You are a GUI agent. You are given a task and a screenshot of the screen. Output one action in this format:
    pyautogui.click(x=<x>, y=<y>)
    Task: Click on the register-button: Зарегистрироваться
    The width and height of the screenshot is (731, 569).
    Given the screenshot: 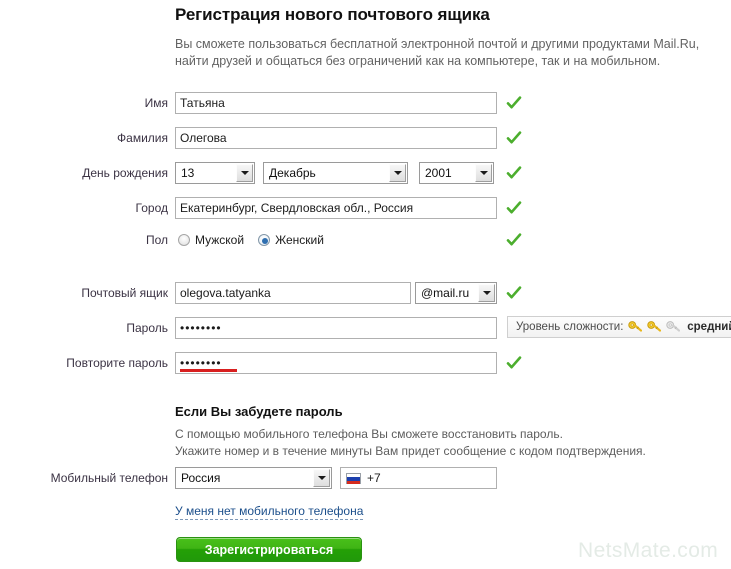 What is the action you would take?
    pyautogui.click(x=269, y=549)
    